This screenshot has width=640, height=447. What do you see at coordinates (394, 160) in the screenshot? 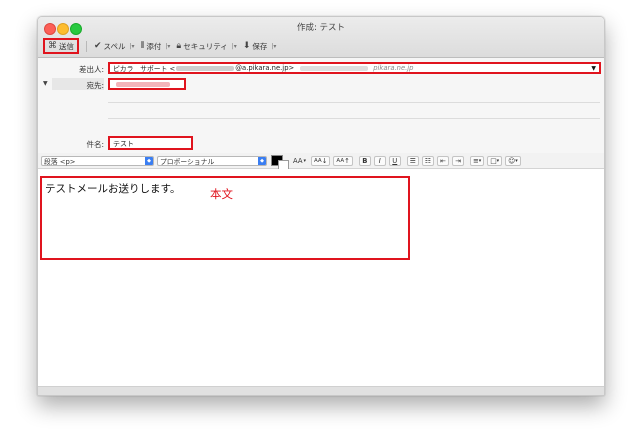
I see `underline-button: U` at bounding box center [394, 160].